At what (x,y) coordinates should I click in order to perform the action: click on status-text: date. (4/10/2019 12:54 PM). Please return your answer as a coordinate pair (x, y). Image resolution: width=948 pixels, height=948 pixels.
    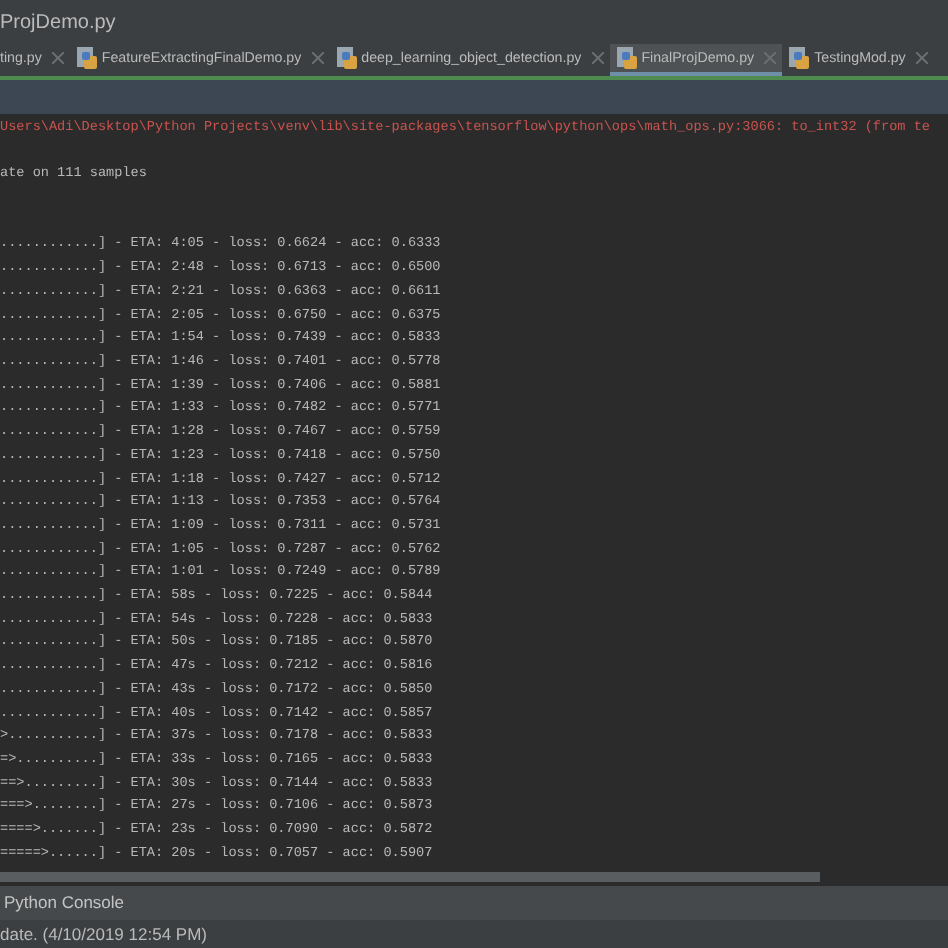
    Looking at the image, I should click on (103, 934).